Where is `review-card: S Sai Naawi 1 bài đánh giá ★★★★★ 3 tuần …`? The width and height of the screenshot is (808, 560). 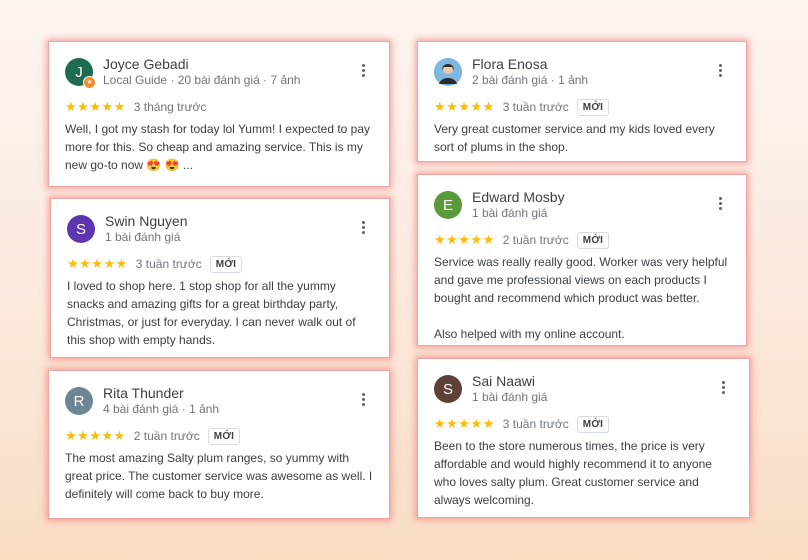 review-card: S Sai Naawi 1 bài đánh giá ★★★★★ 3 tuần … is located at coordinates (583, 438).